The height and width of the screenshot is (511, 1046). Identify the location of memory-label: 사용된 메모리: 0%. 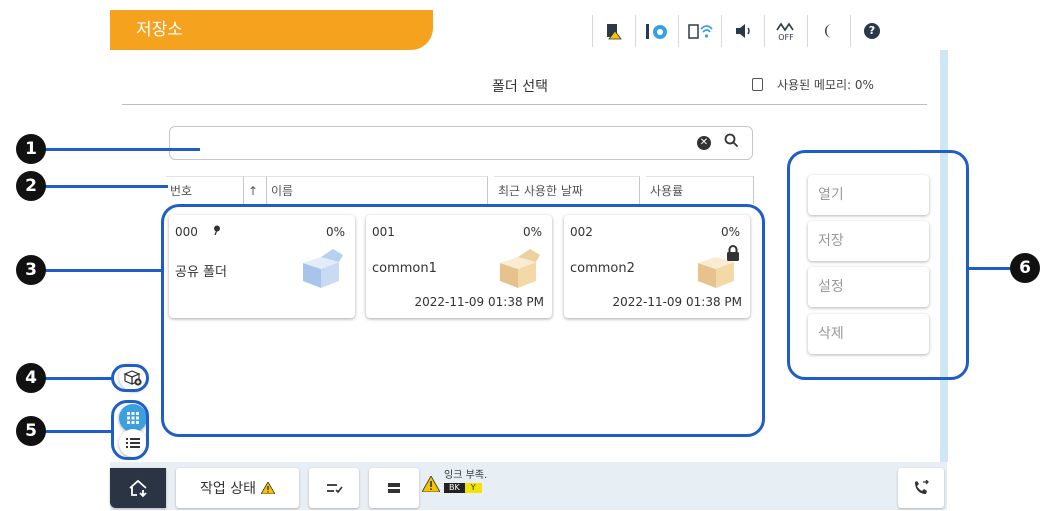
(825, 85).